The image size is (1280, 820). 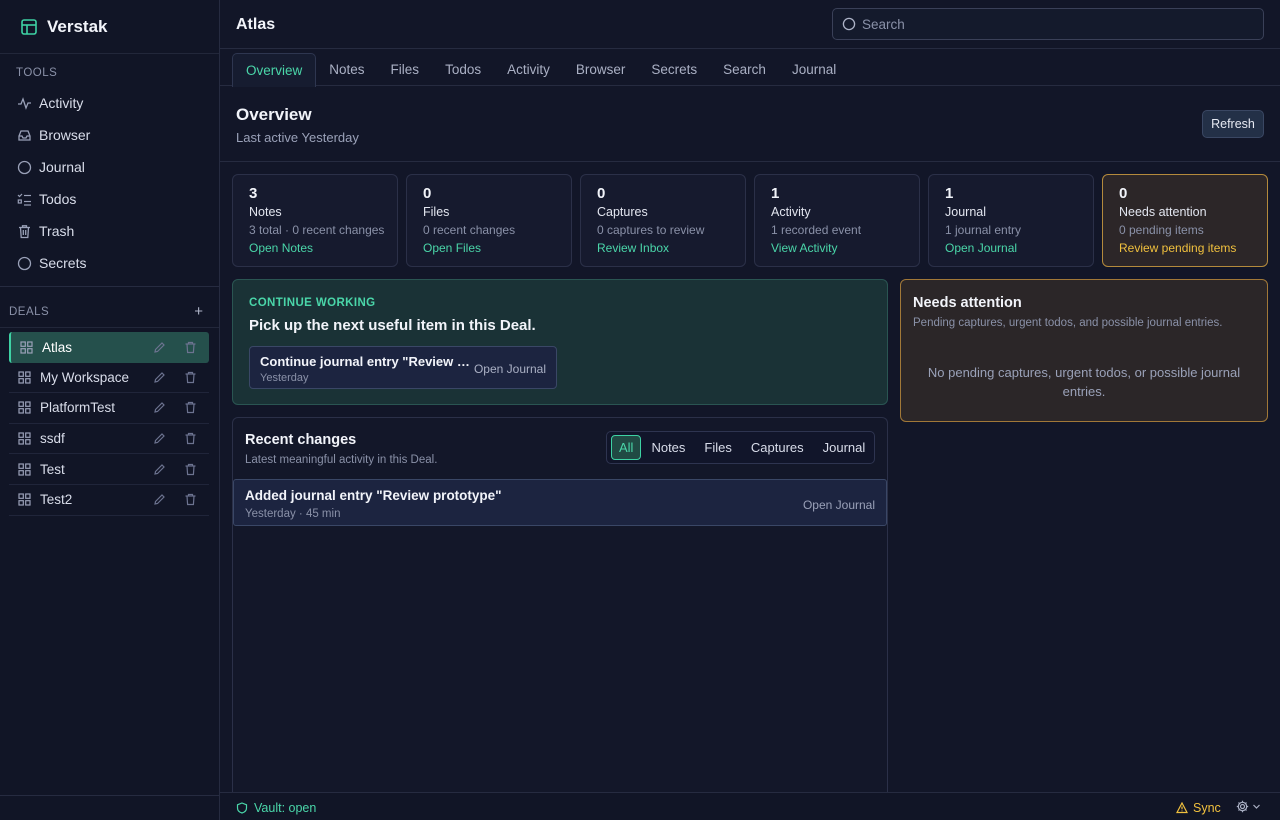 I want to click on sidebar-item-browser: Browser, so click(x=109, y=135).